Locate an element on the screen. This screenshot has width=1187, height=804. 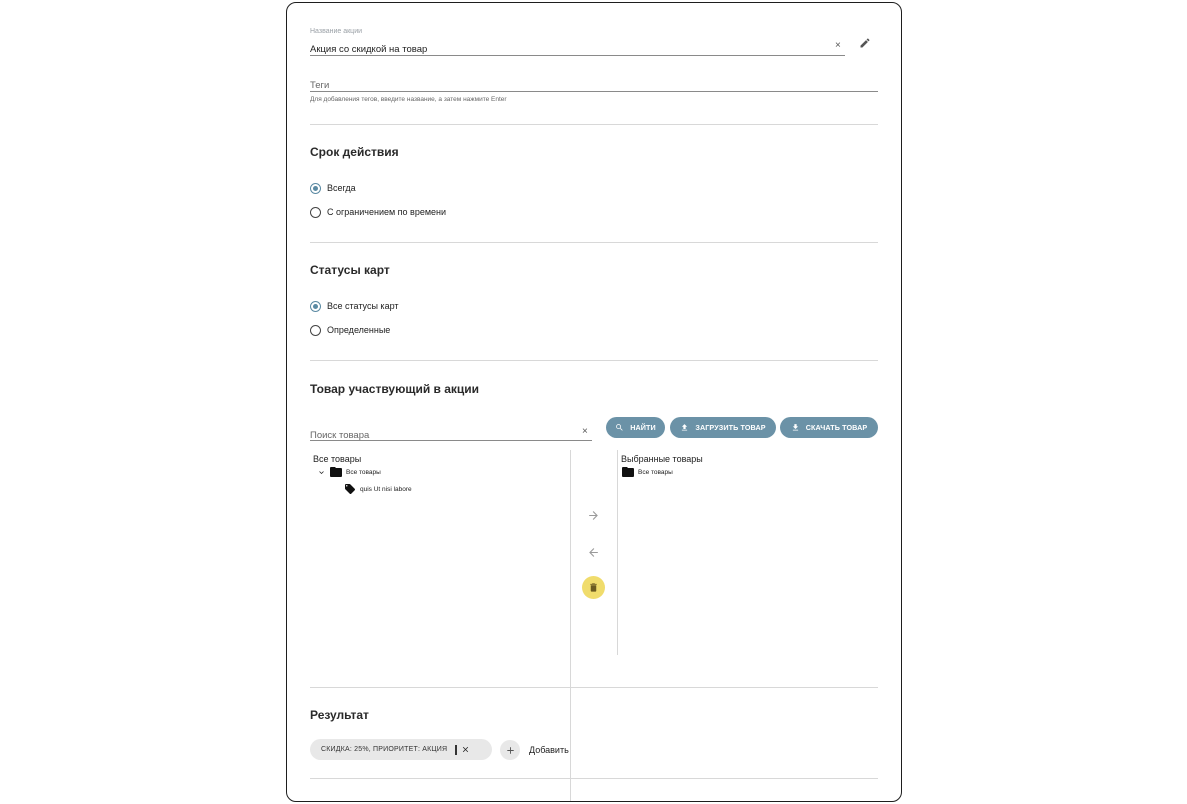
result-title: Результат is located at coordinates (339, 715).